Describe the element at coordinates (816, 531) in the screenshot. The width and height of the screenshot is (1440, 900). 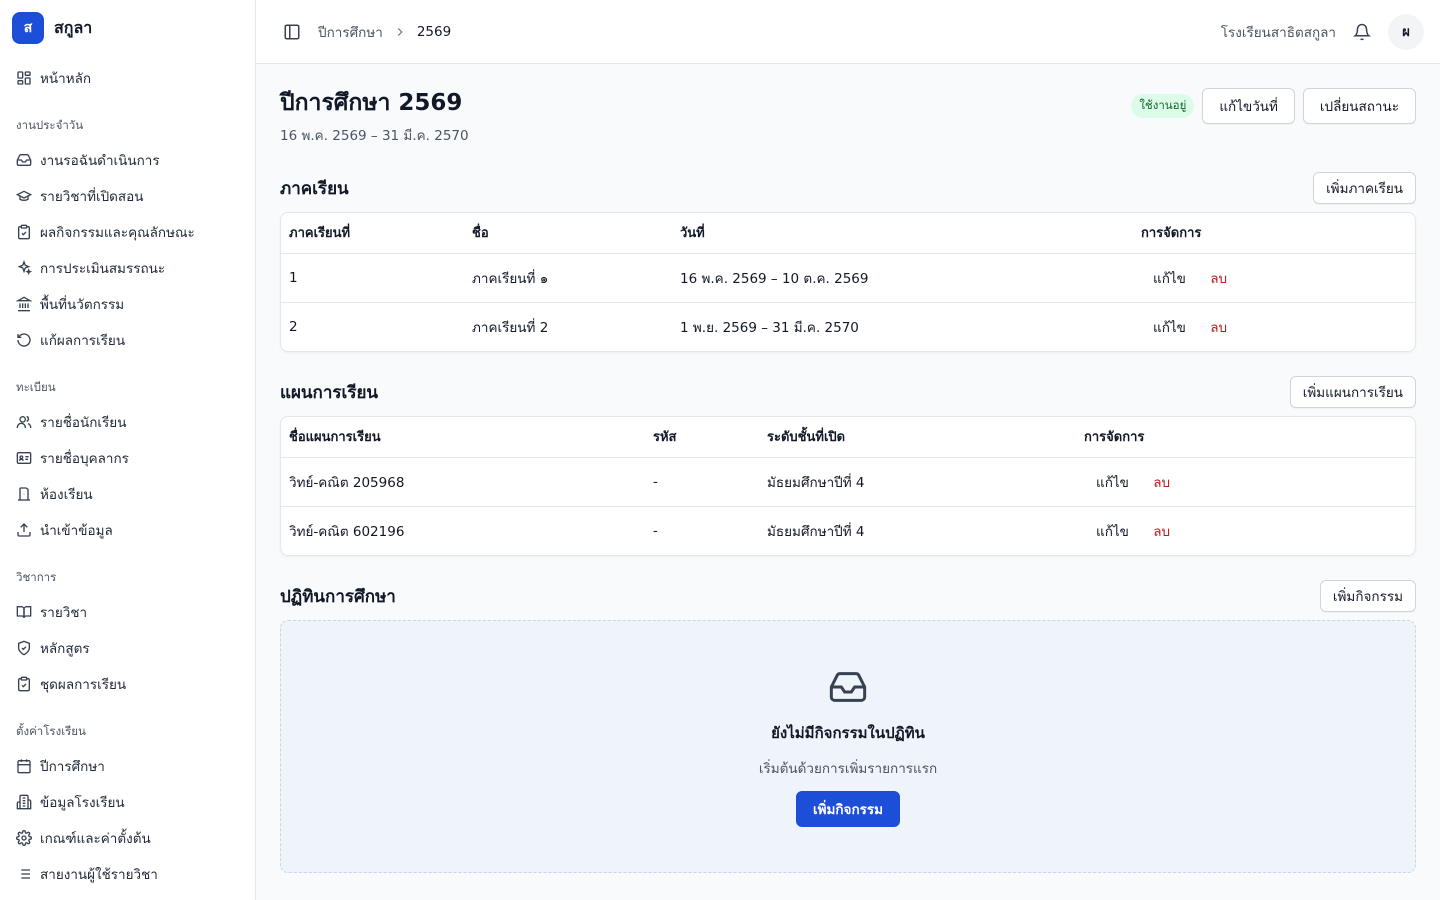
I see `plan-level: มัธยมศึกษาปีที่ 4` at that location.